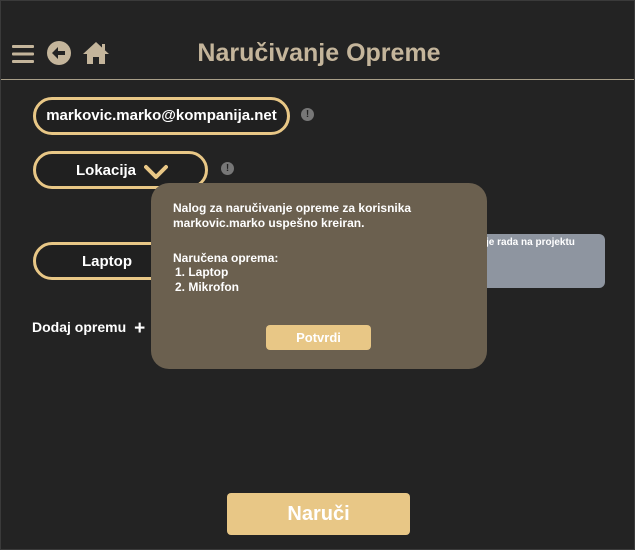 This screenshot has height=550, width=635. What do you see at coordinates (107, 261) in the screenshot?
I see `equipment-dropdown-label: Laptop` at bounding box center [107, 261].